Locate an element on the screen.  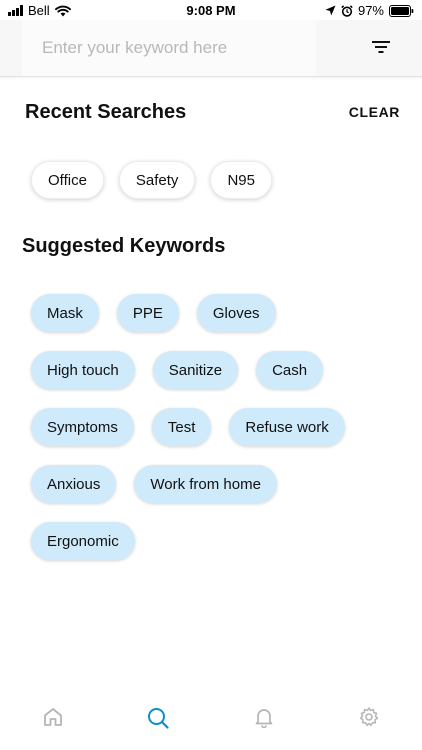
recent-searches-title: Recent Searches is located at coordinates (106, 112).